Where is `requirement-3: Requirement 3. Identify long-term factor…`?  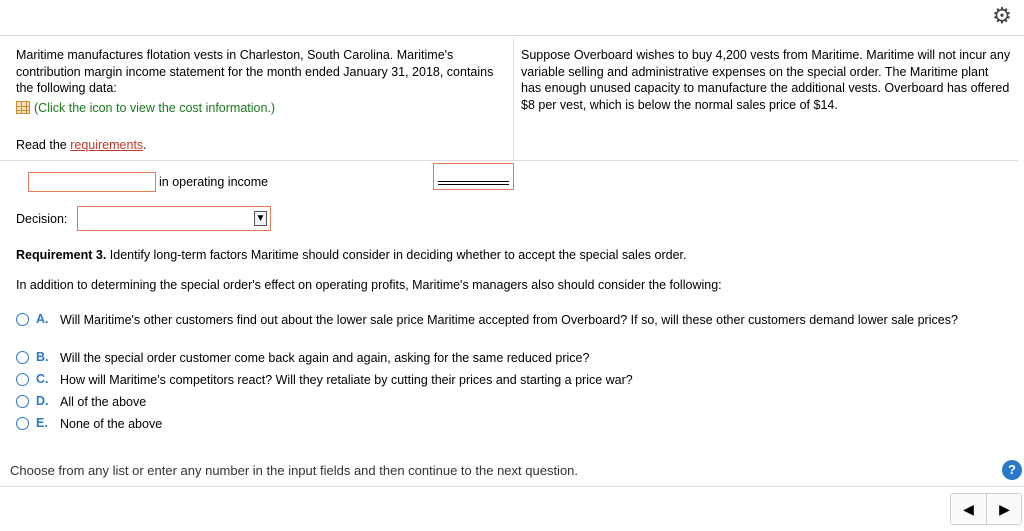
requirement-3: Requirement 3. Identify long-term factor… is located at coordinates (351, 255).